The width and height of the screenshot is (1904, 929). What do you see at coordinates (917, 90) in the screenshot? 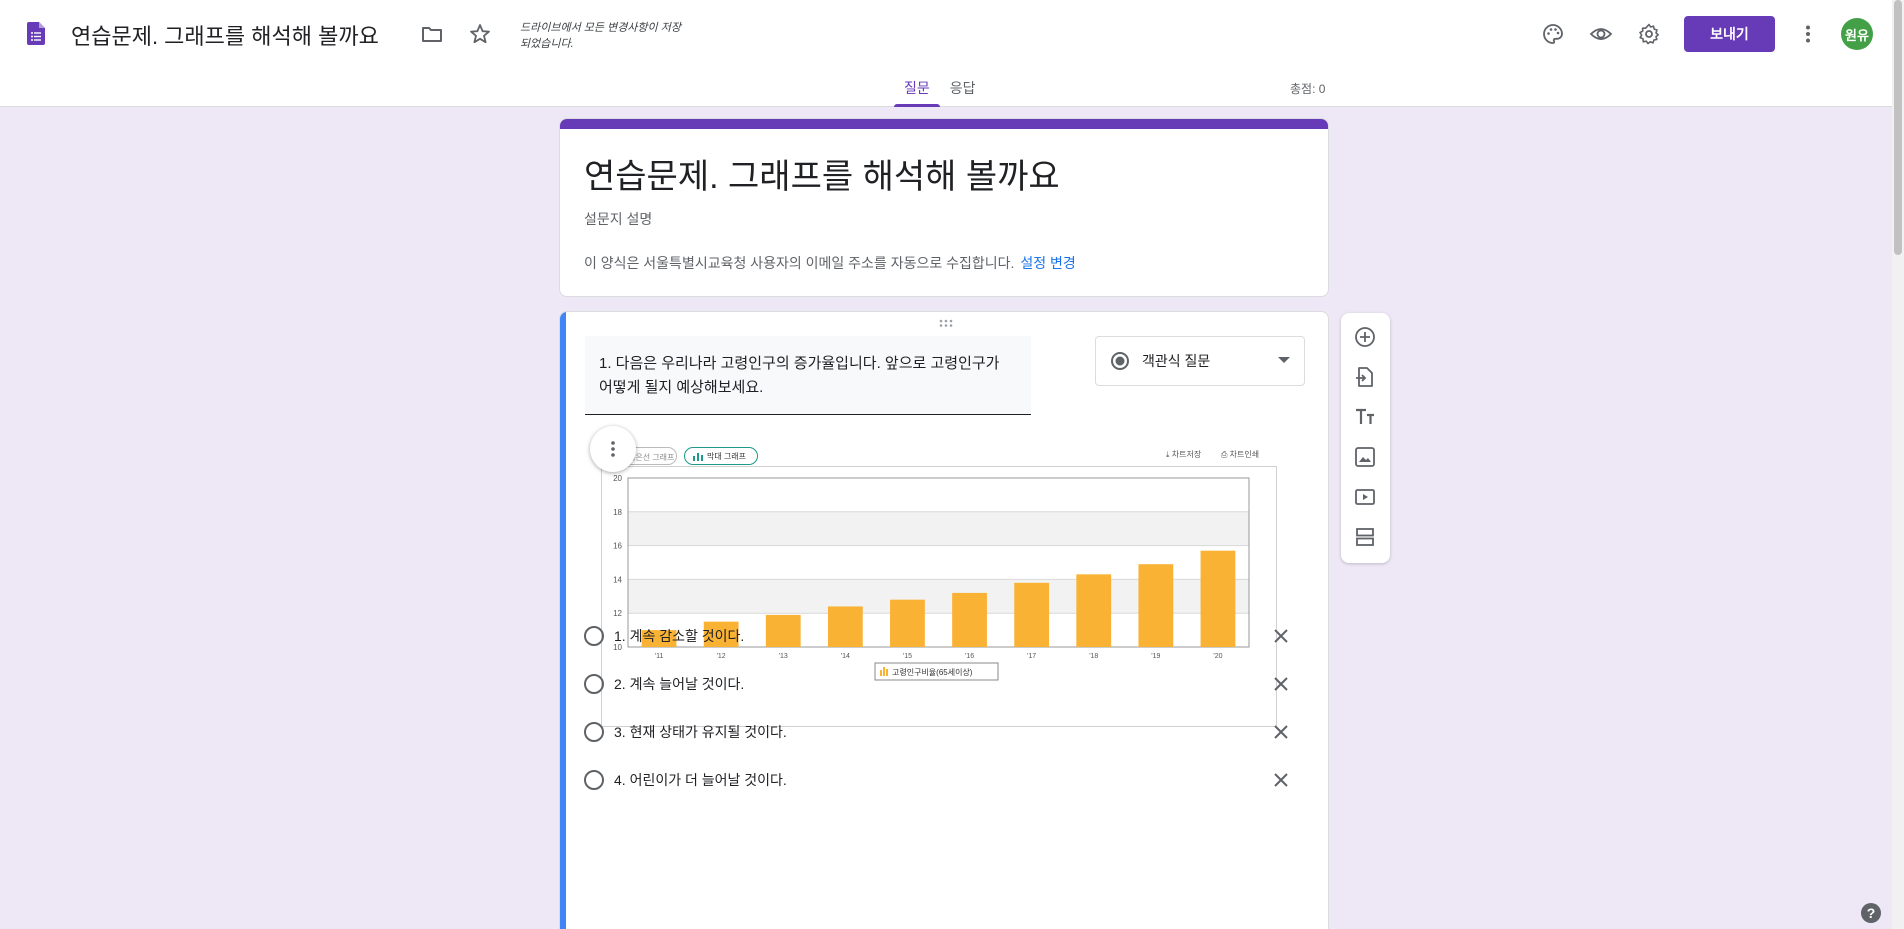
I see `tab-questions: 질문` at bounding box center [917, 90].